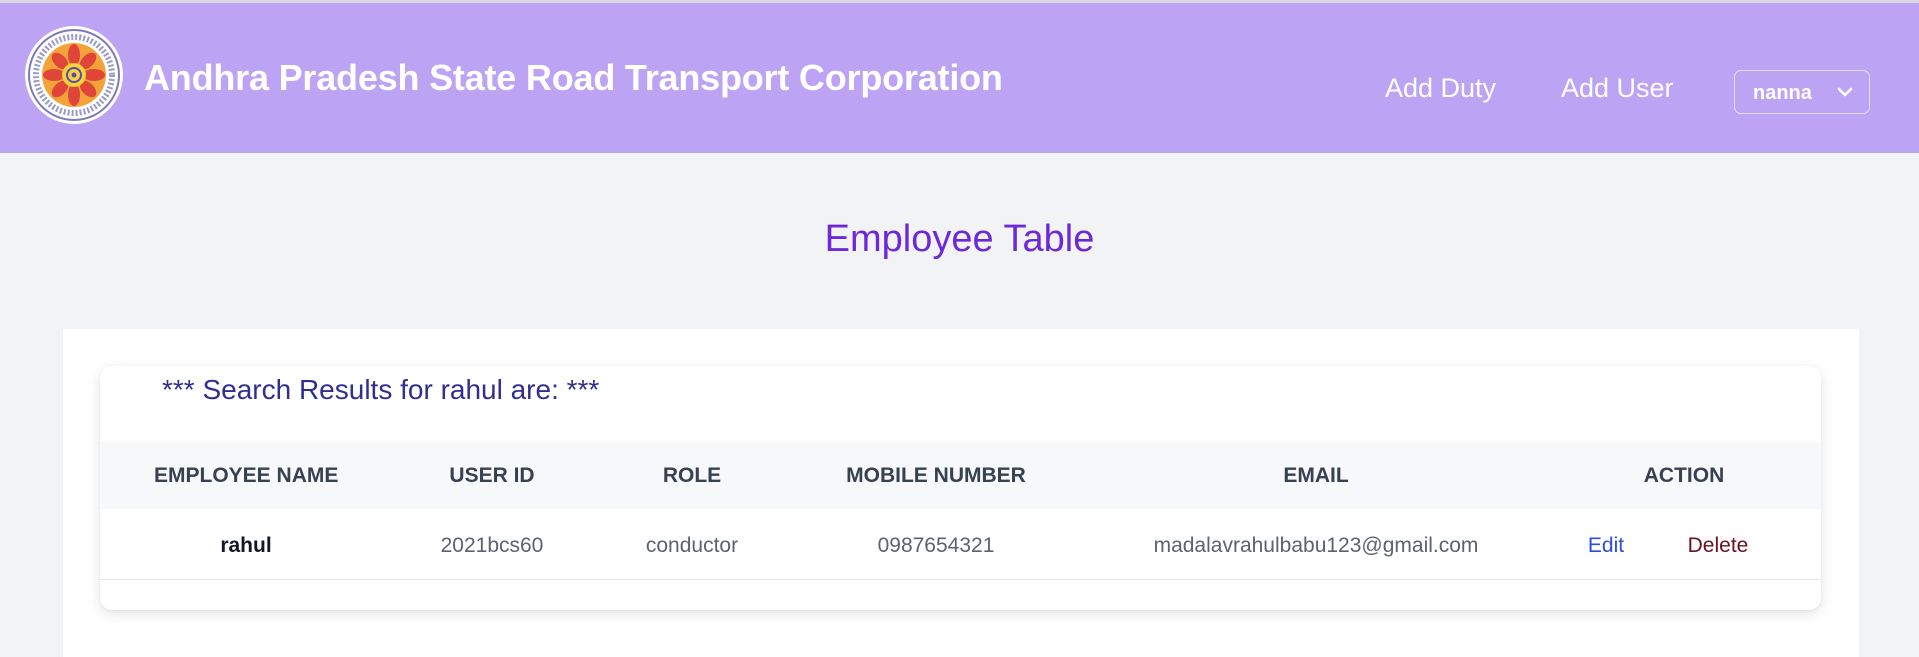  What do you see at coordinates (246, 545) in the screenshot?
I see `cell-employee-name: rahul` at bounding box center [246, 545].